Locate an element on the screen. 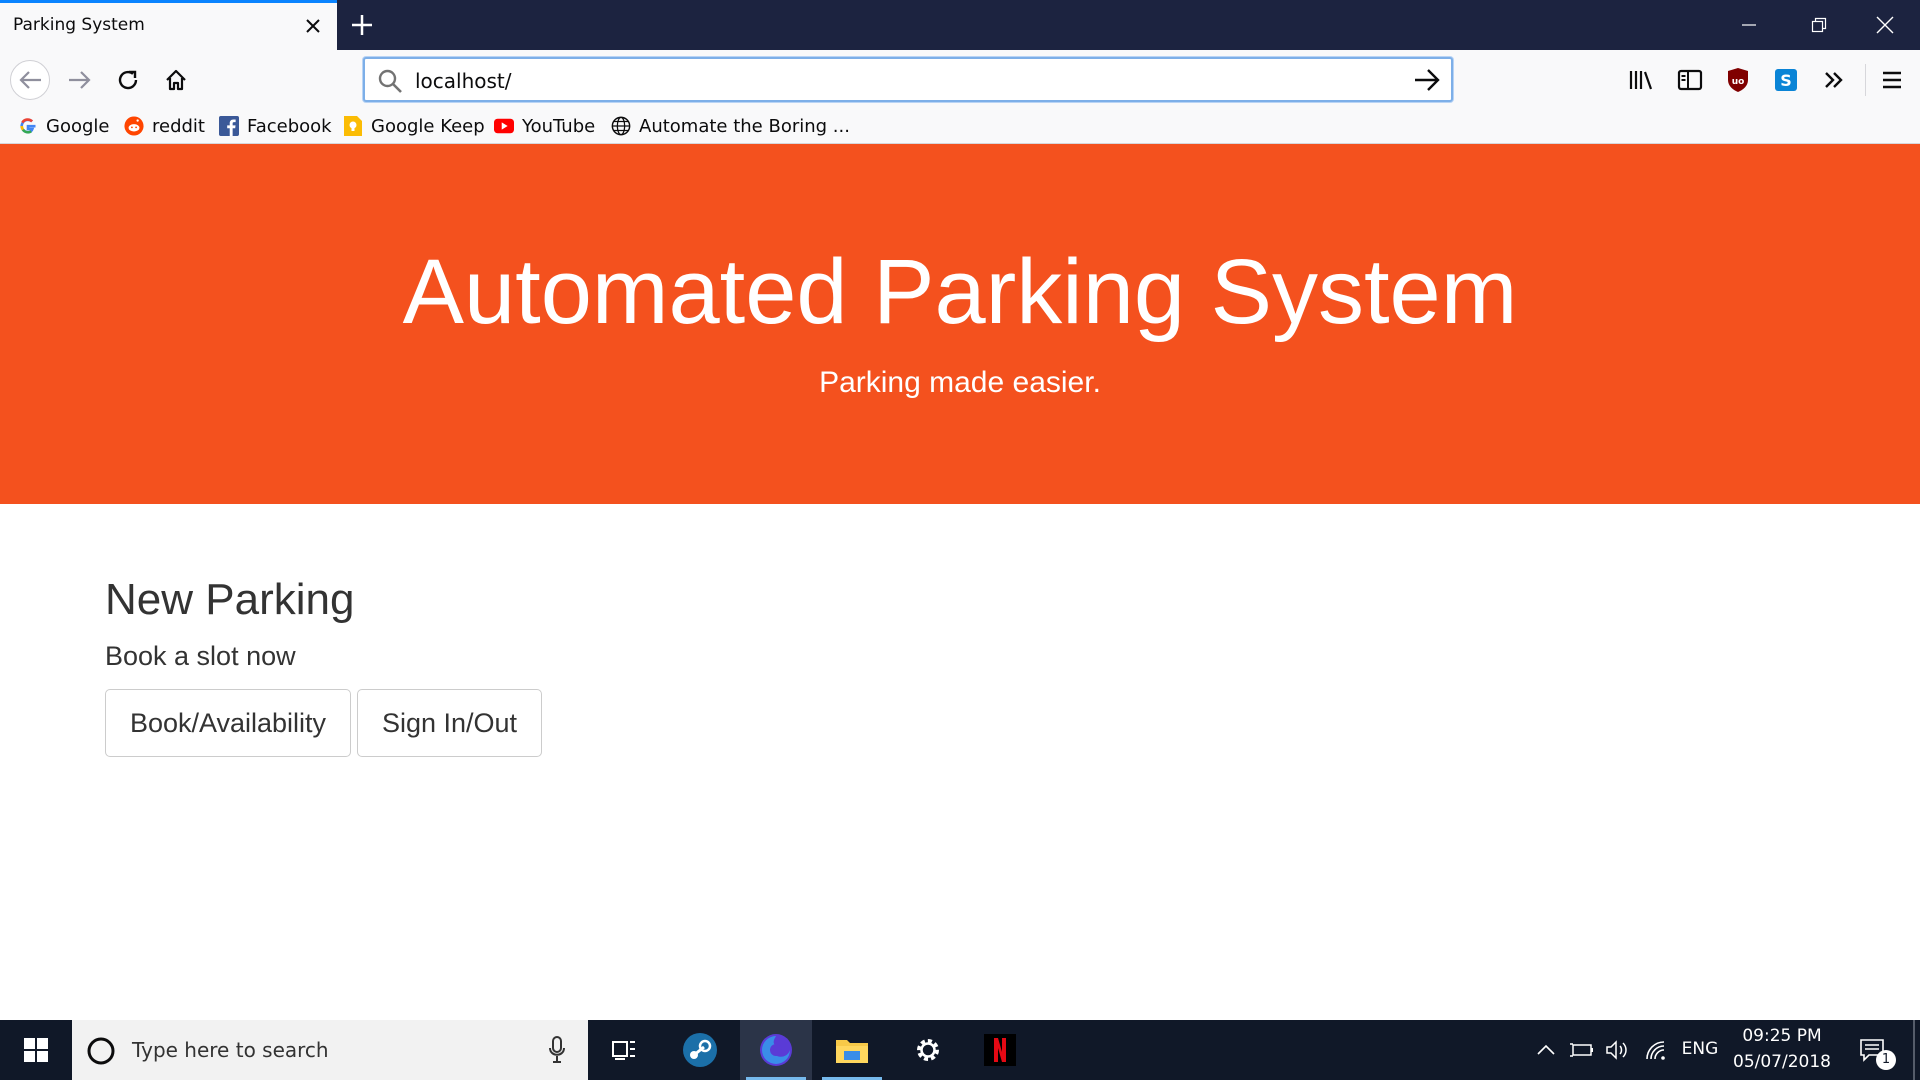 This screenshot has width=1920, height=1080. taskbar-search-box: Type here to search is located at coordinates (330, 1050).